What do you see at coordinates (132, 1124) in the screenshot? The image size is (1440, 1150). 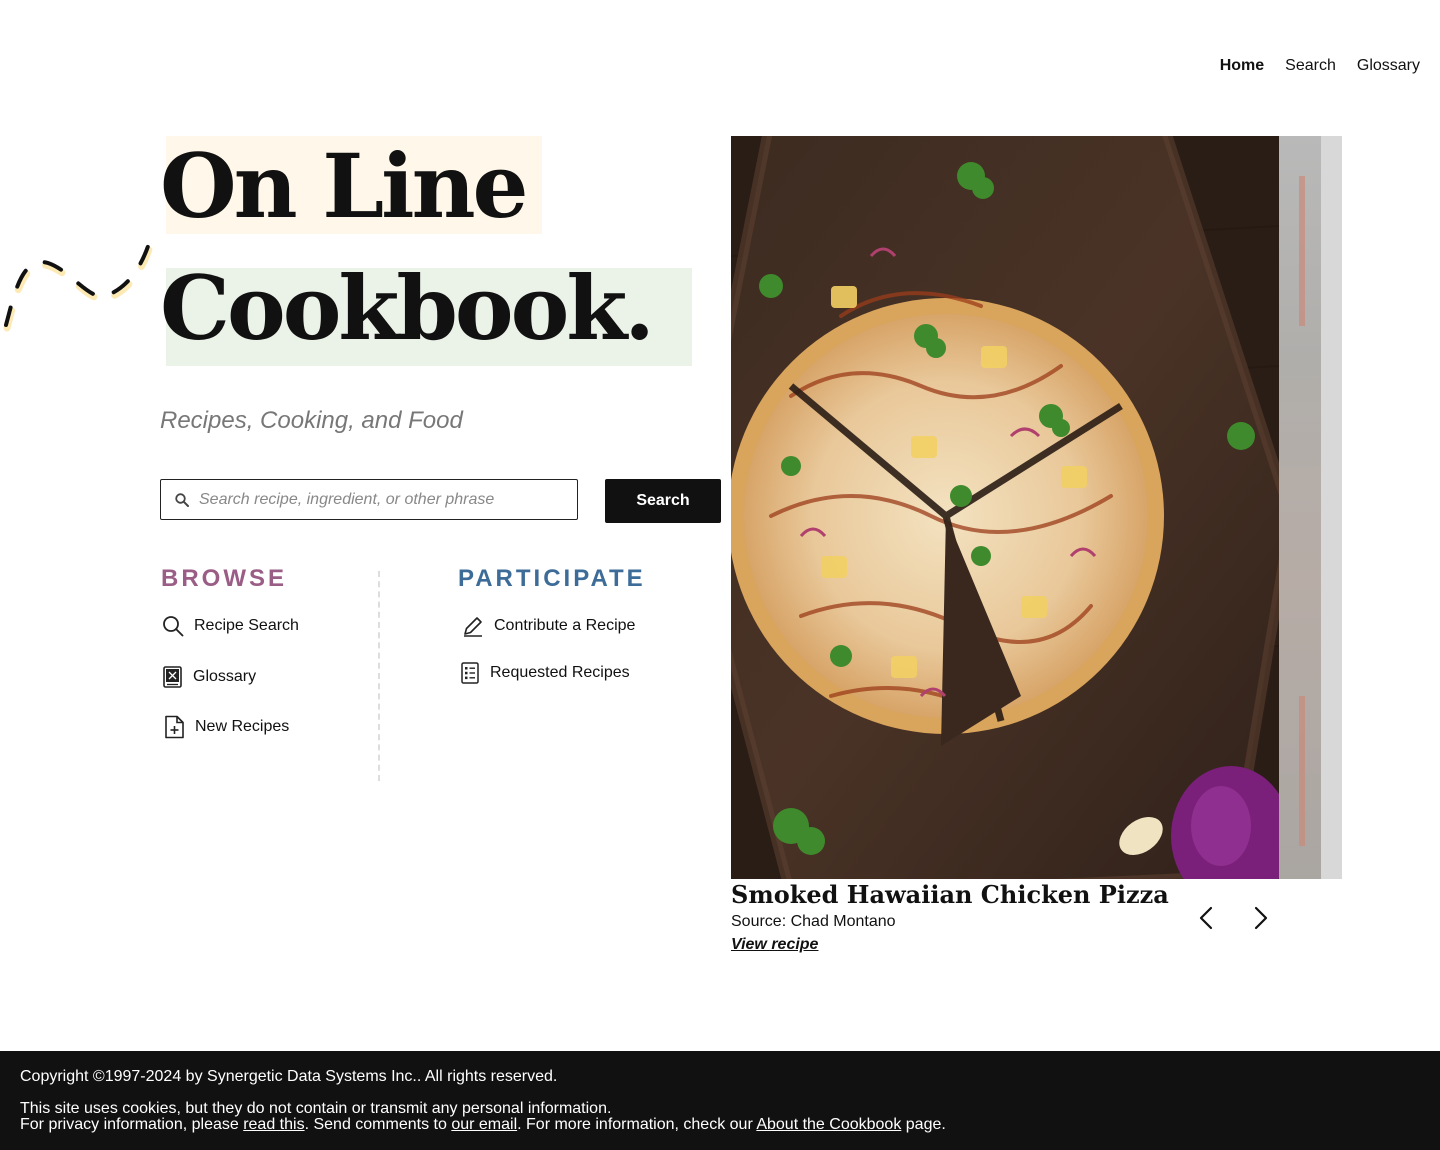 I see `footer-text: For privacy information, please` at bounding box center [132, 1124].